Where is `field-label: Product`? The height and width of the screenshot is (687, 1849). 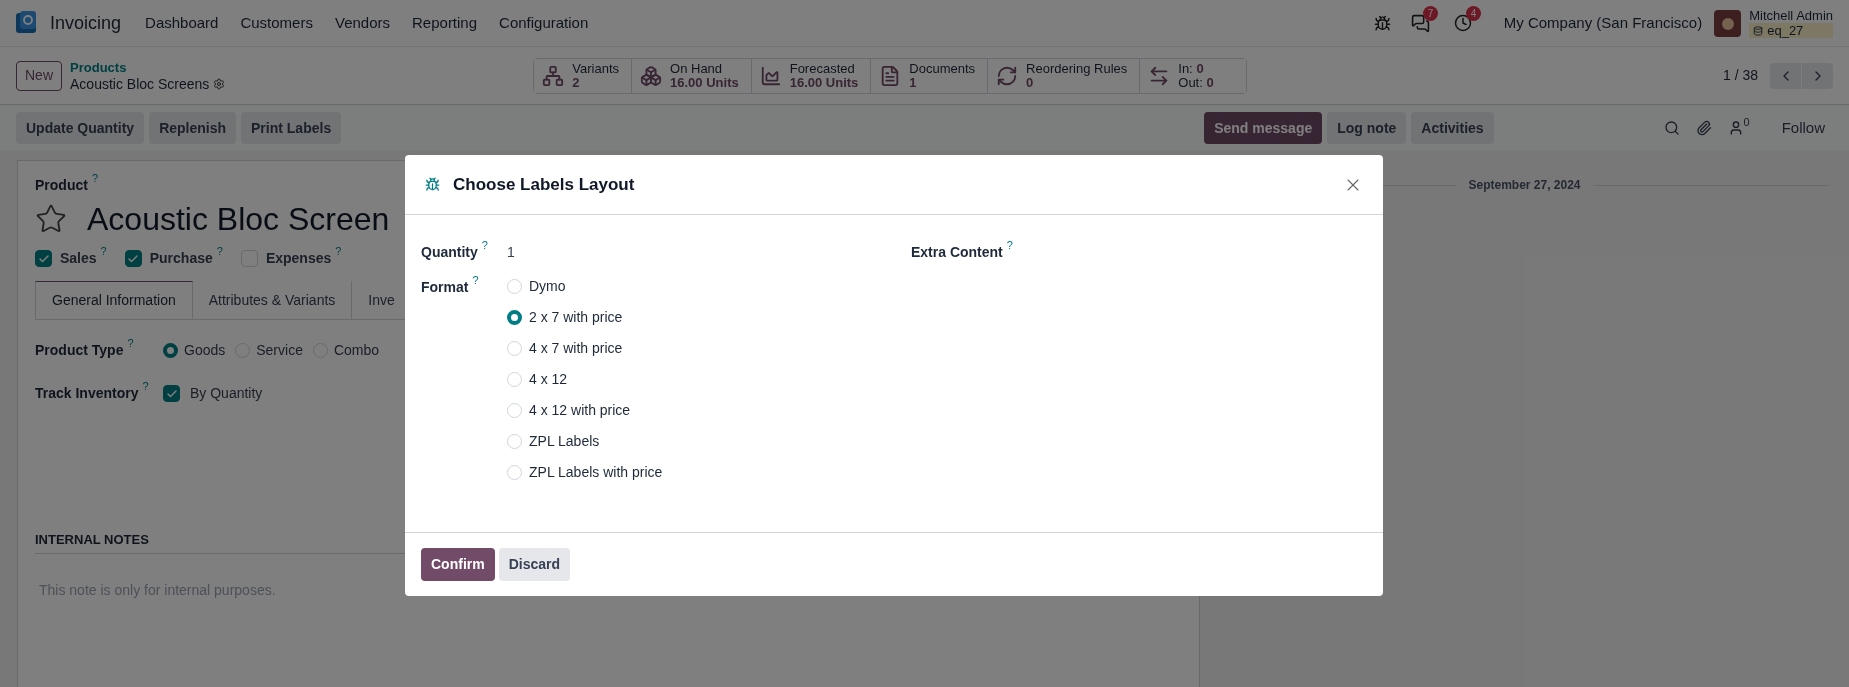
field-label: Product is located at coordinates (61, 185).